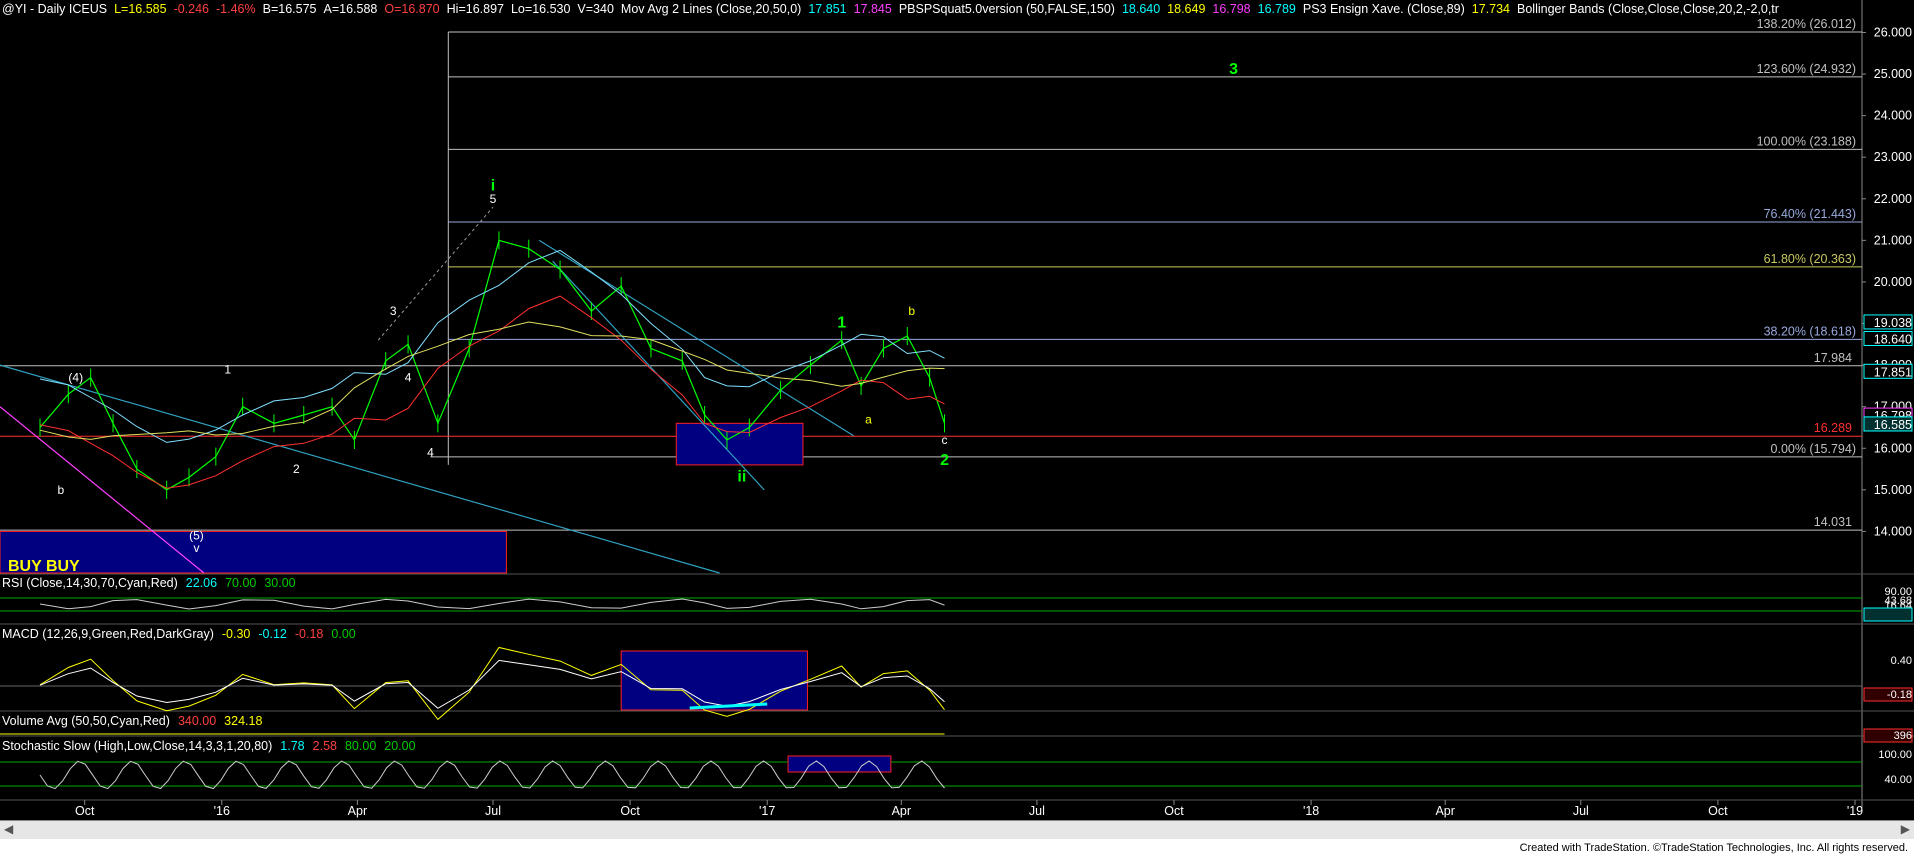 This screenshot has width=1914, height=856. What do you see at coordinates (1898, 780) in the screenshot?
I see `stoch-axis-1: 40.00` at bounding box center [1898, 780].